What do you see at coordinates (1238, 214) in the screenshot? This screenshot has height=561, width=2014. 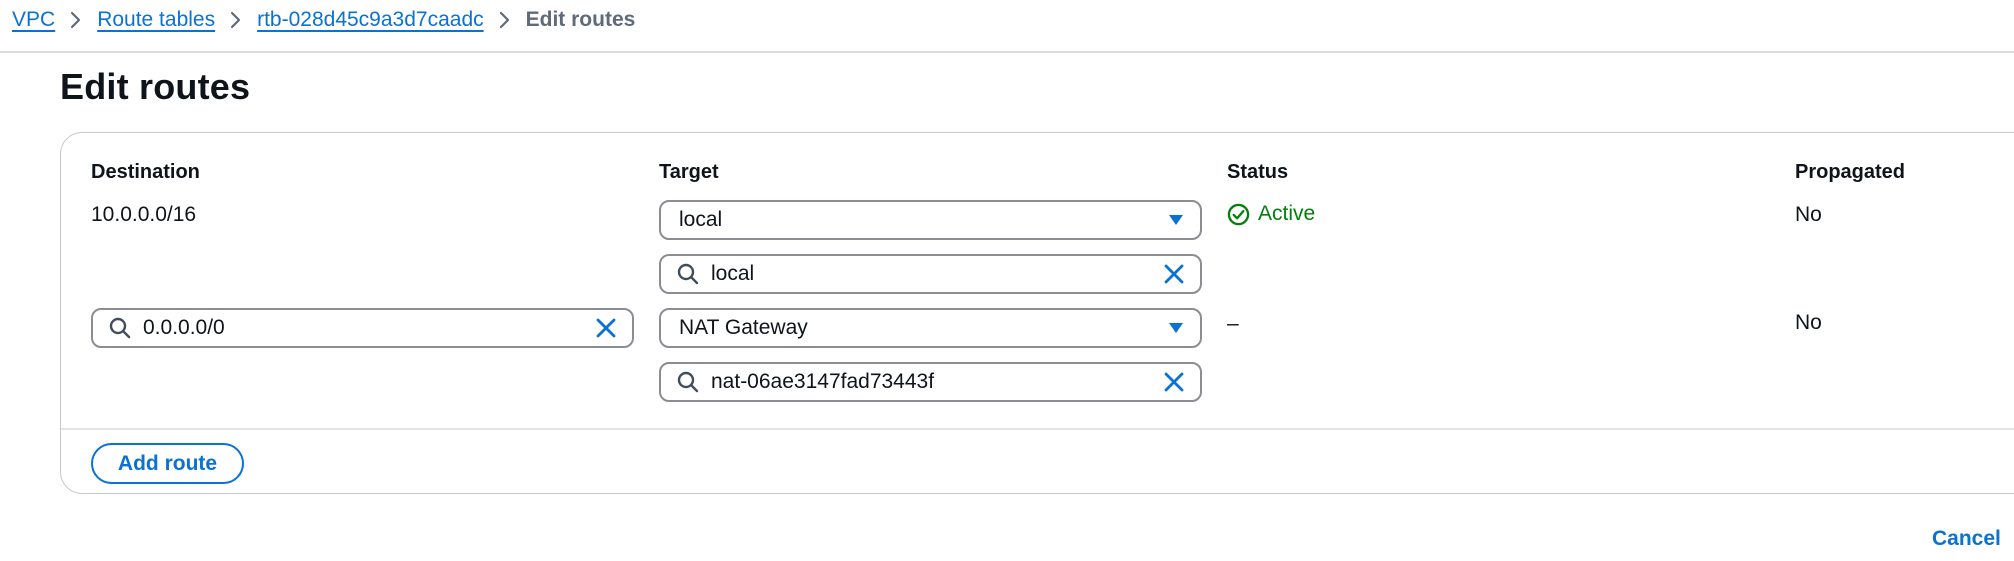 I see `check-circle-icon` at bounding box center [1238, 214].